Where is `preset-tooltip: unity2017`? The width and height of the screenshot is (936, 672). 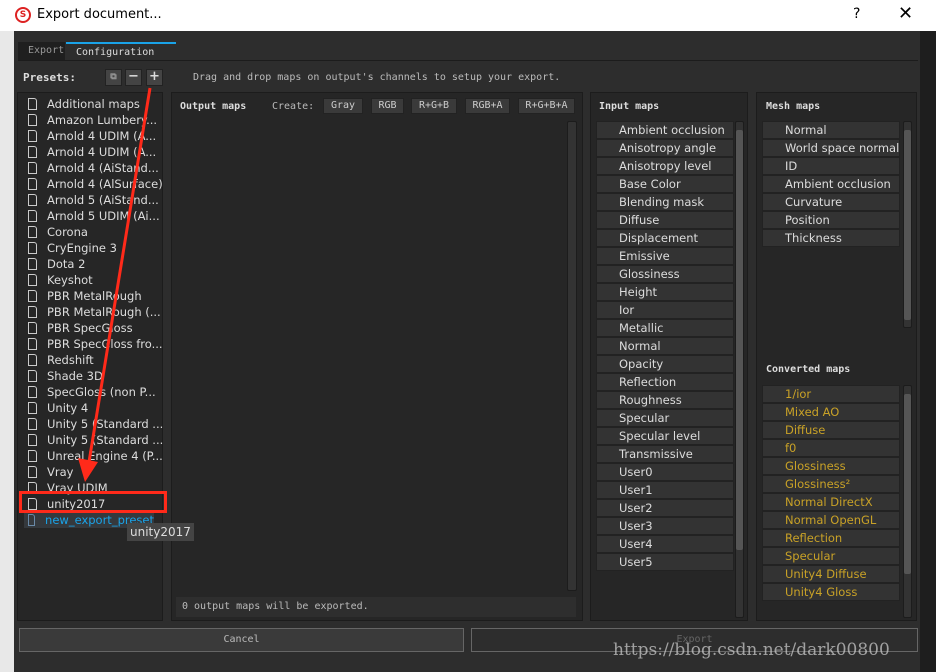 preset-tooltip: unity2017 is located at coordinates (160, 532).